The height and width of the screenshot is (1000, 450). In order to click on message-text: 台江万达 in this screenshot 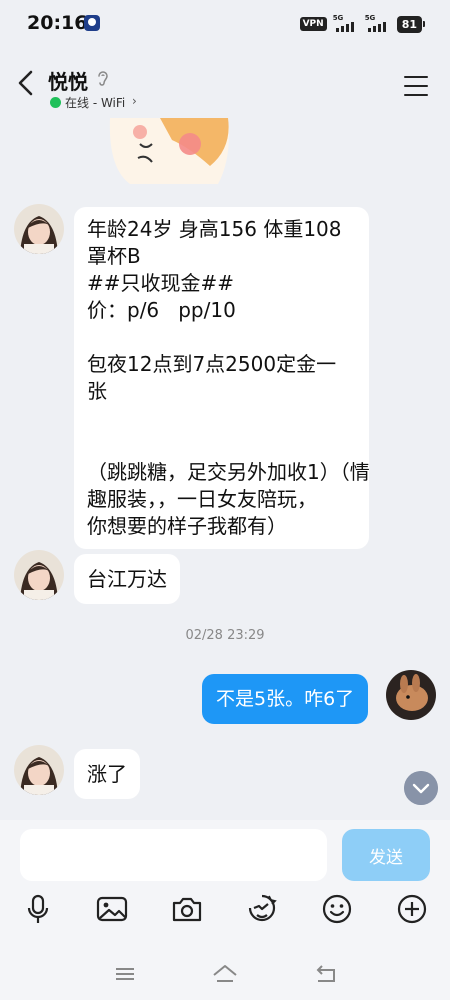, I will do `click(127, 579)`.